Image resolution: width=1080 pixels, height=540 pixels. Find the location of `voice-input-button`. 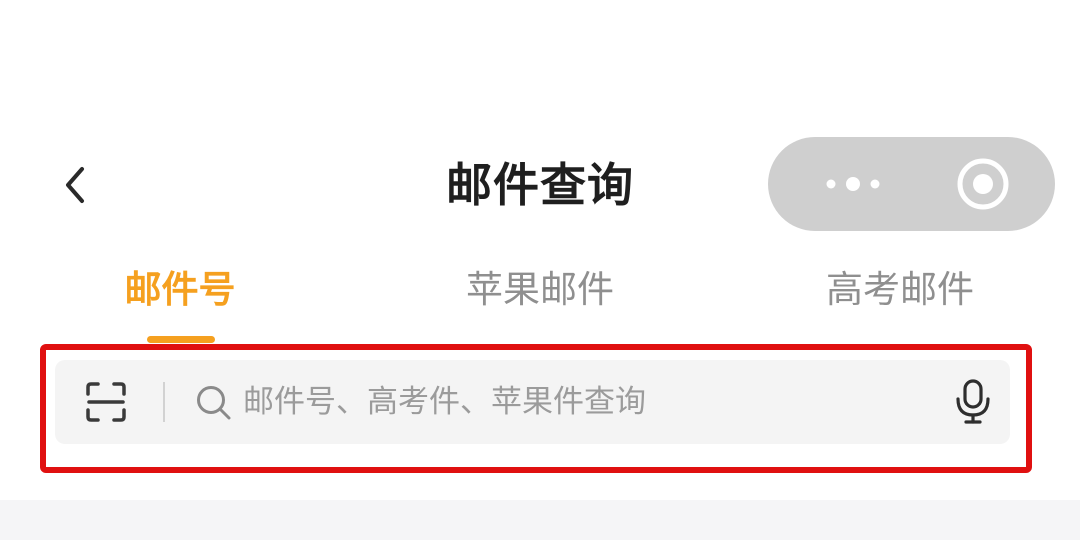

voice-input-button is located at coordinates (973, 402).